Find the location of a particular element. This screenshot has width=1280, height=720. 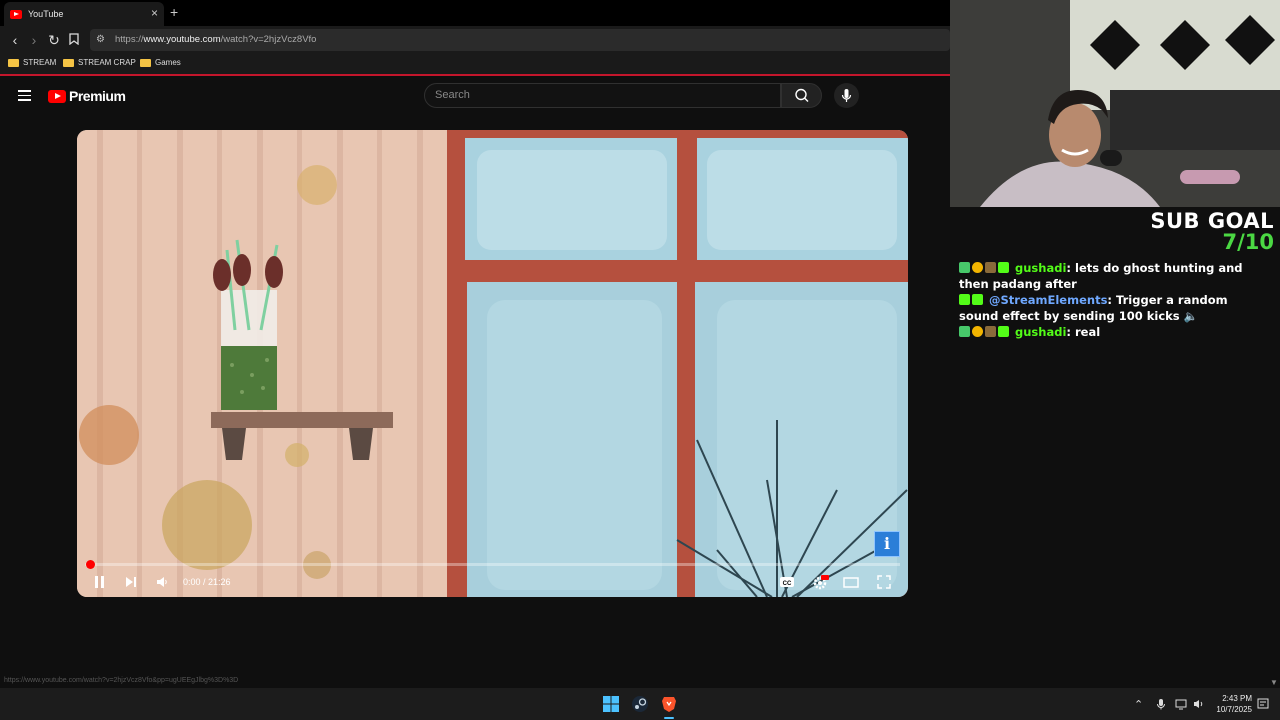

volume-tray-icon is located at coordinates (1199, 705).